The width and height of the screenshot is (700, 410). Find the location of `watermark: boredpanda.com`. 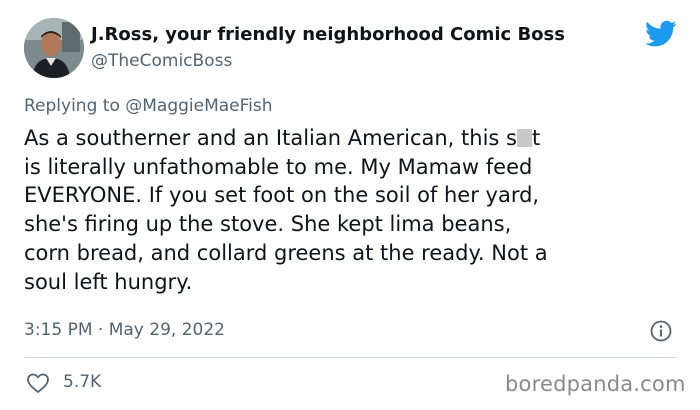

watermark: boredpanda.com is located at coordinates (595, 384).